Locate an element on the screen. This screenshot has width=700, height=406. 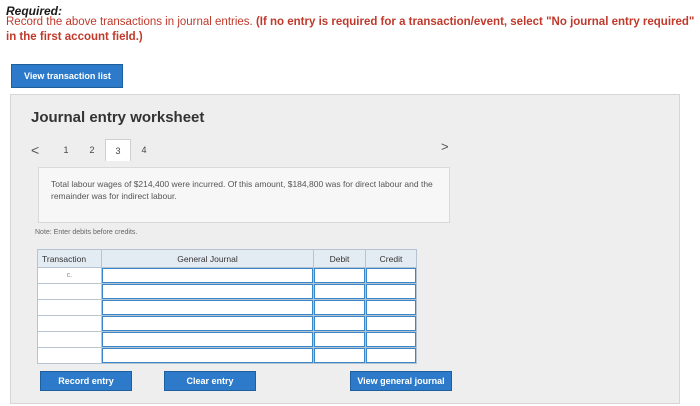
worksheet-title: Journal entry worksheet is located at coordinates (118, 117).